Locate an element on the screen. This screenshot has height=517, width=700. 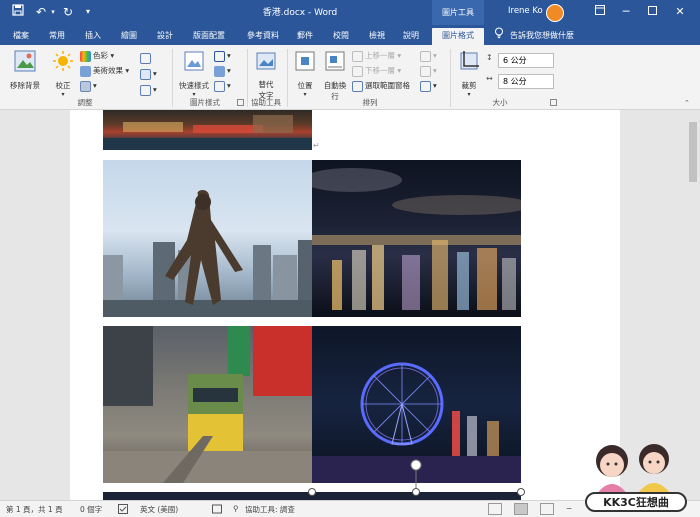
compress-icon is located at coordinates (145, 58).